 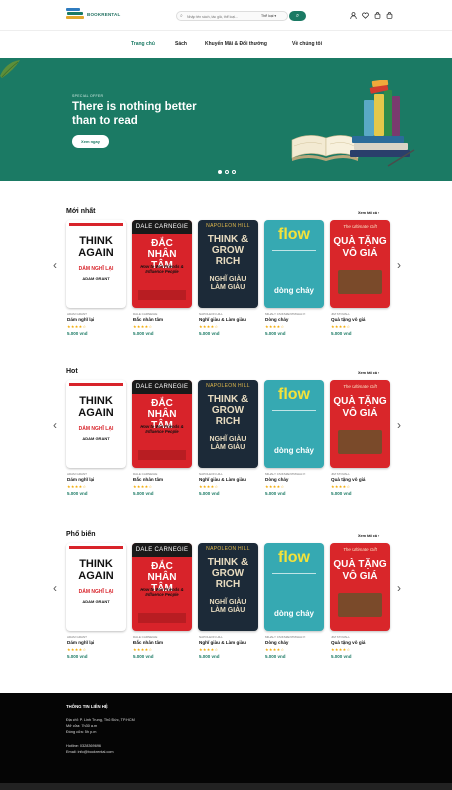 I want to click on section-title: Mới nhất, so click(x=81, y=211).